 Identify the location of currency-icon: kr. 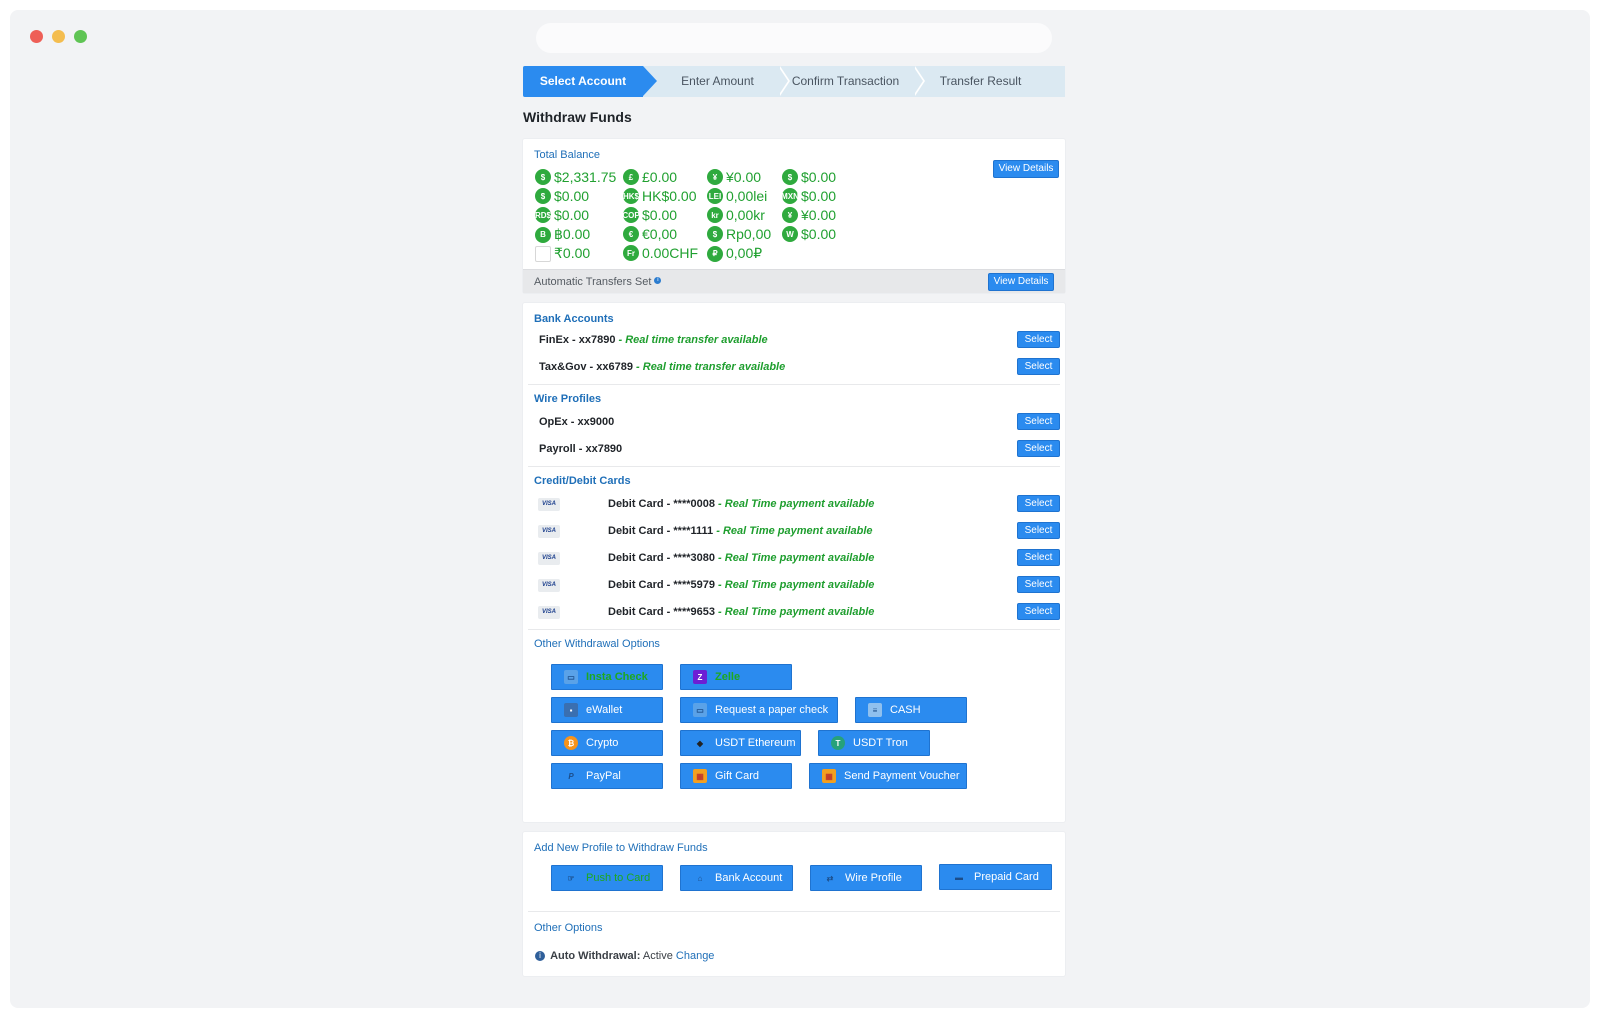
(715, 215).